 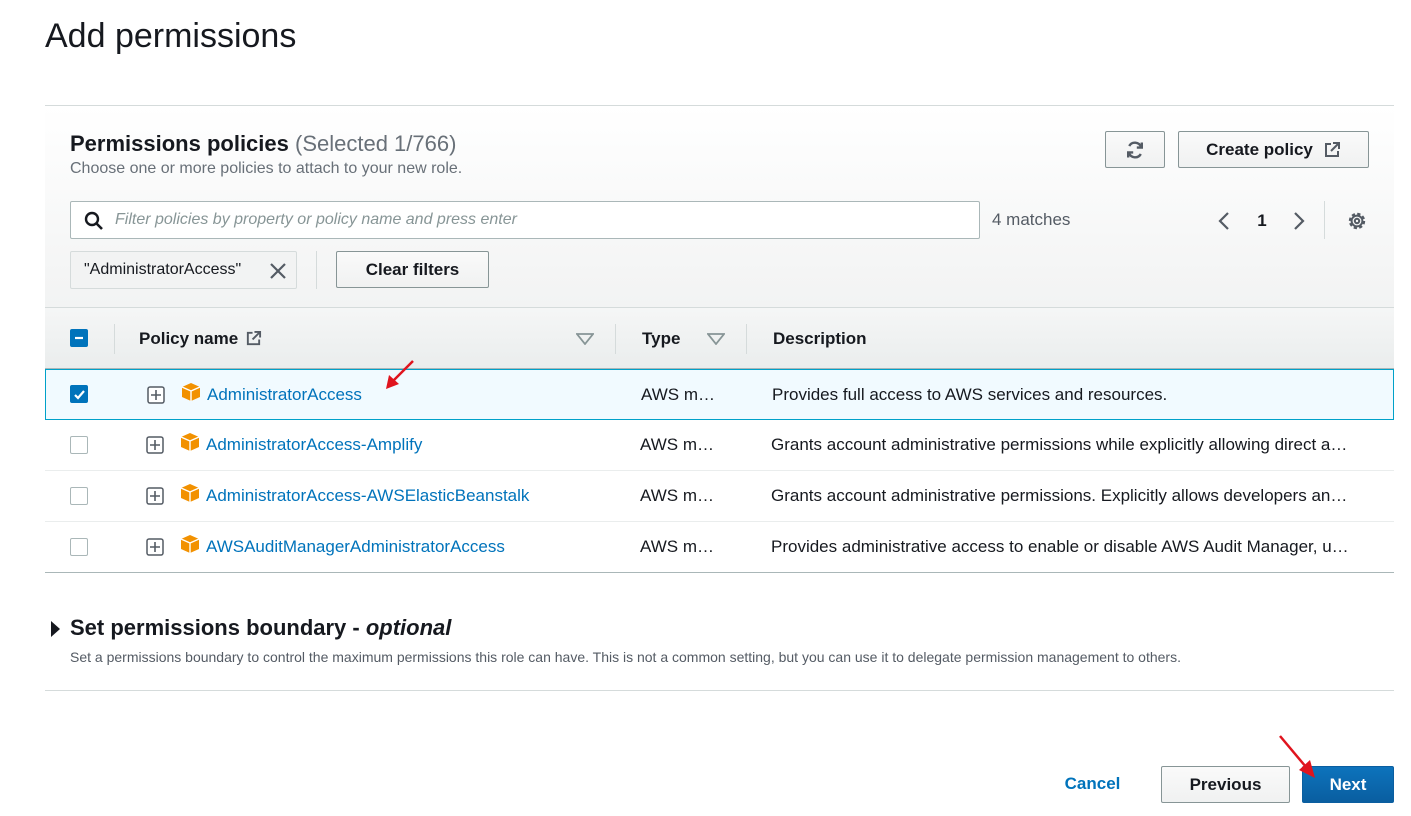 I want to click on permissions-boundary-toggle: Set permissions boundary - optional, so click(x=260, y=628).